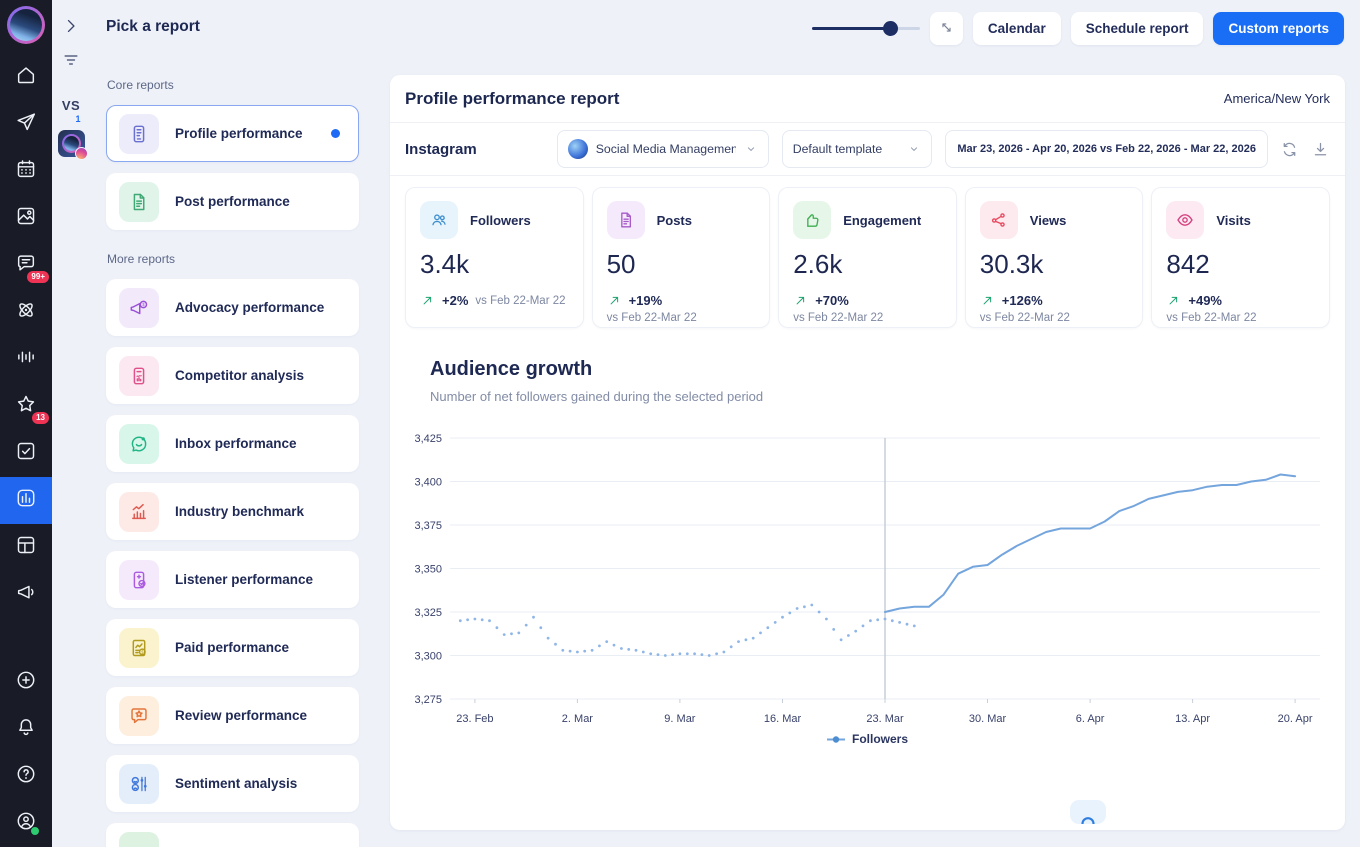 Image resolution: width=1360 pixels, height=847 pixels. I want to click on rail-item-image, so click(26, 218).